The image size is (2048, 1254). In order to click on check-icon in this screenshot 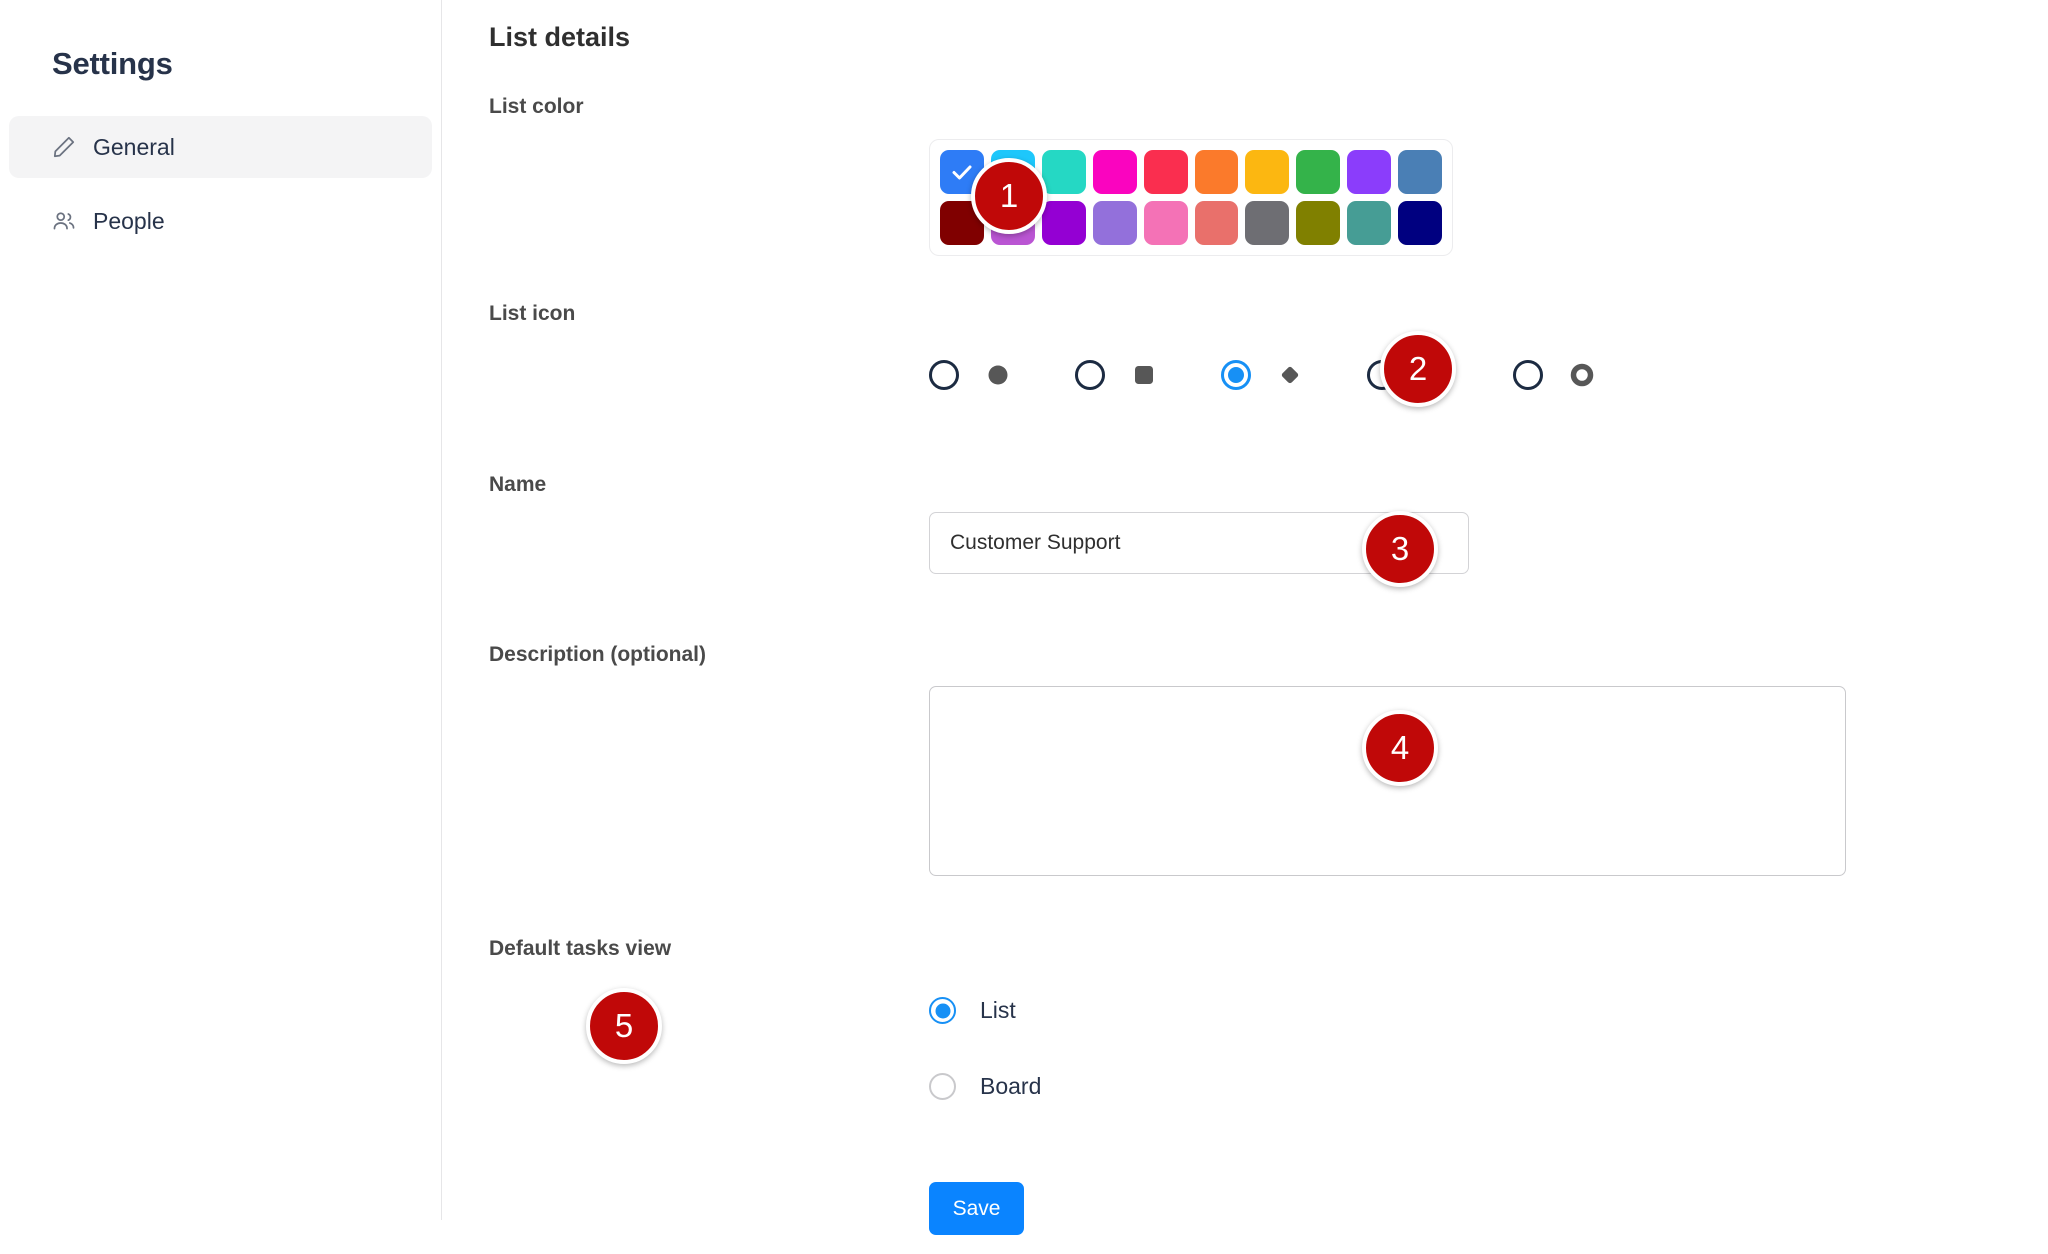, I will do `click(962, 172)`.